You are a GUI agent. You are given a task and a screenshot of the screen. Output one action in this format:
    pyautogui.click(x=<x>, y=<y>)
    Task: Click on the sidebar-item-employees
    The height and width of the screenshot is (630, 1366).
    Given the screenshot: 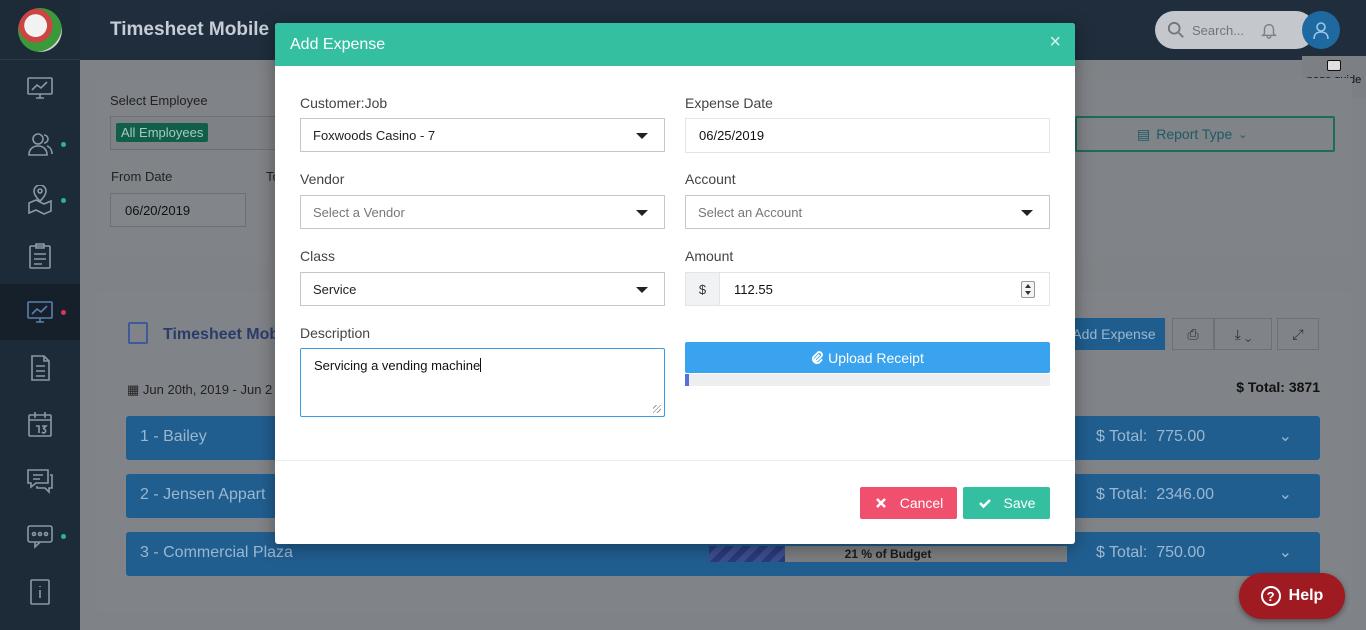 What is the action you would take?
    pyautogui.click(x=40, y=144)
    